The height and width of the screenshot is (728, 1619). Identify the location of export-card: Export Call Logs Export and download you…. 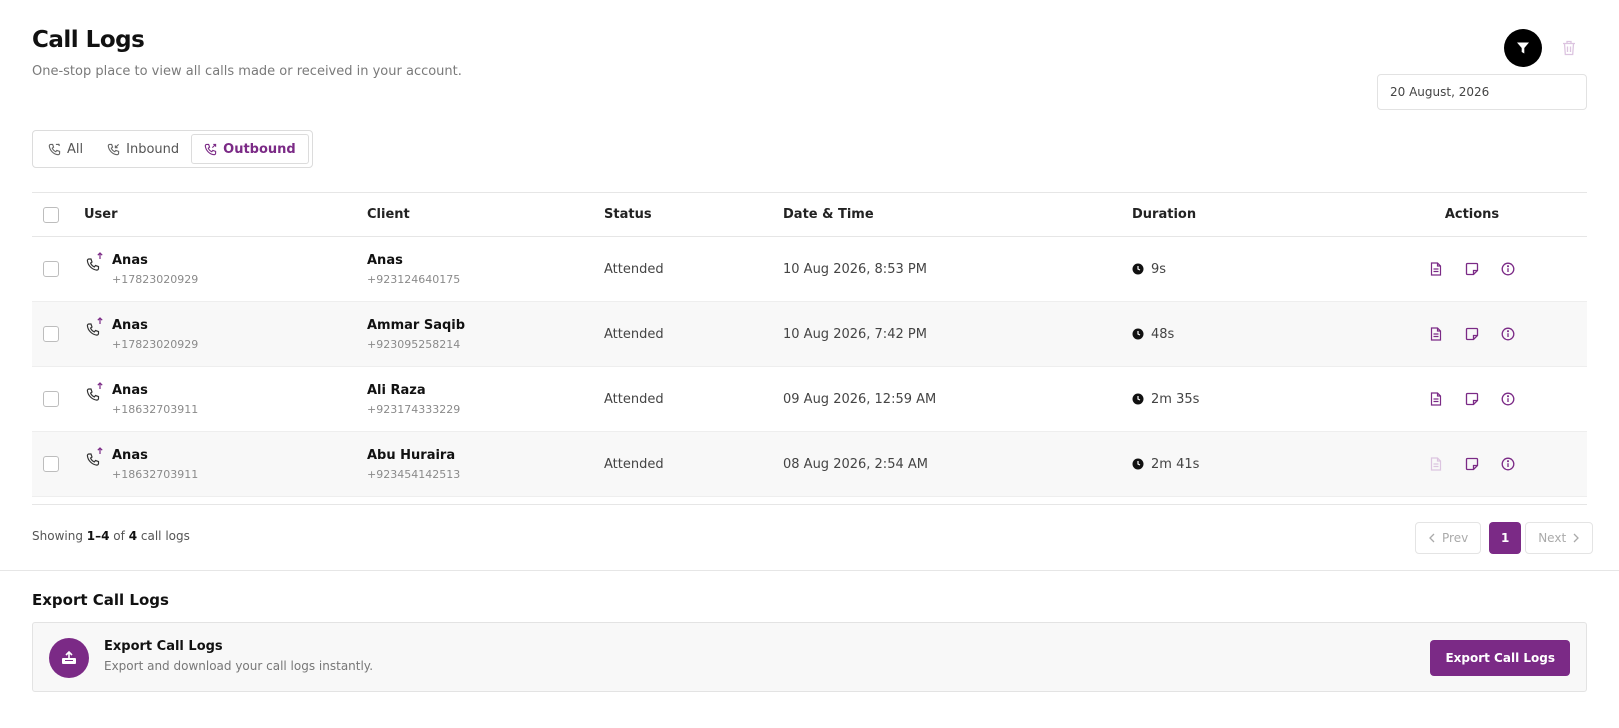
(809, 657).